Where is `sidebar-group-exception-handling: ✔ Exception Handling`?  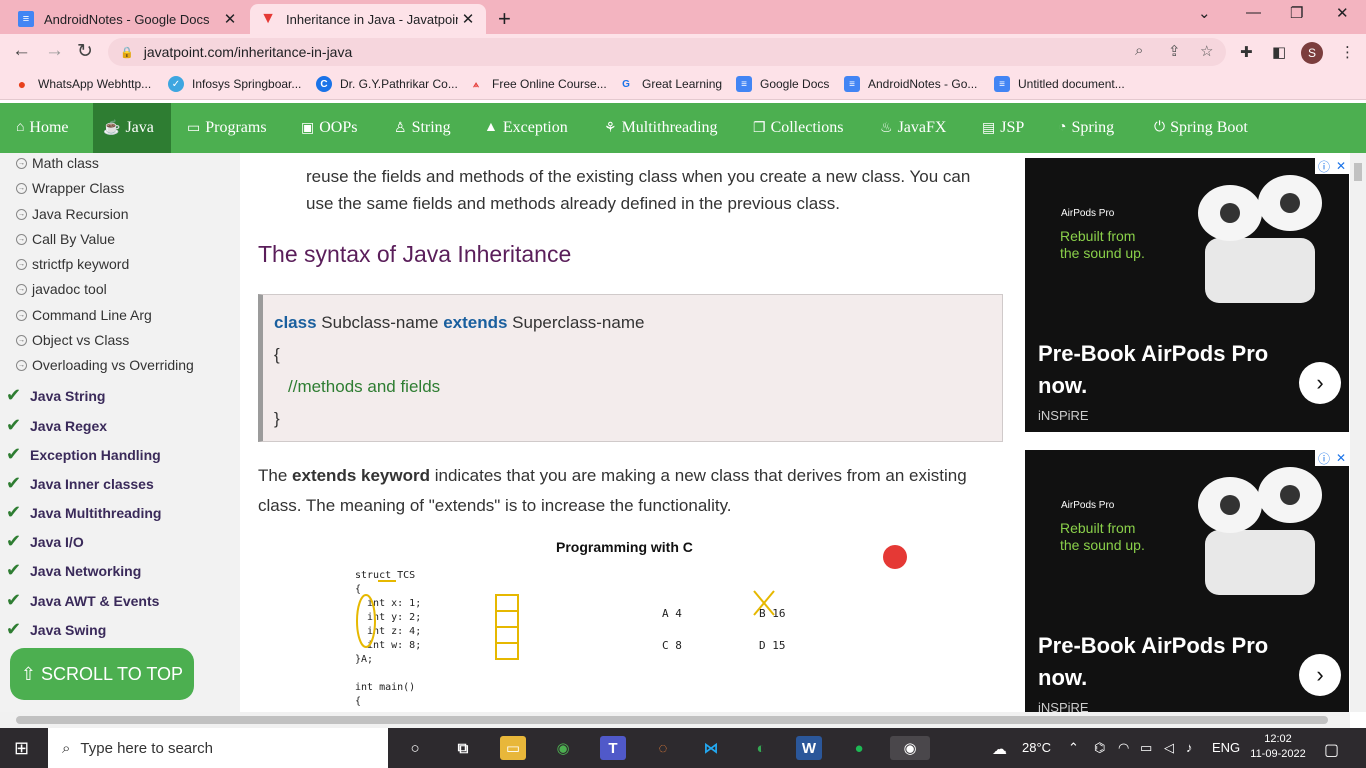
sidebar-group-exception-handling: ✔ Exception Handling is located at coordinates (83, 454).